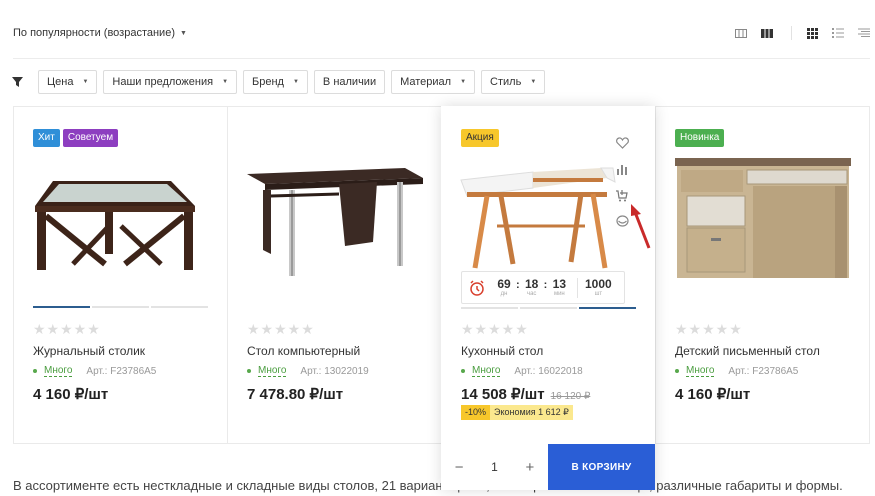 The width and height of the screenshot is (875, 496). I want to click on product-name: Стол компьютерный, so click(303, 351).